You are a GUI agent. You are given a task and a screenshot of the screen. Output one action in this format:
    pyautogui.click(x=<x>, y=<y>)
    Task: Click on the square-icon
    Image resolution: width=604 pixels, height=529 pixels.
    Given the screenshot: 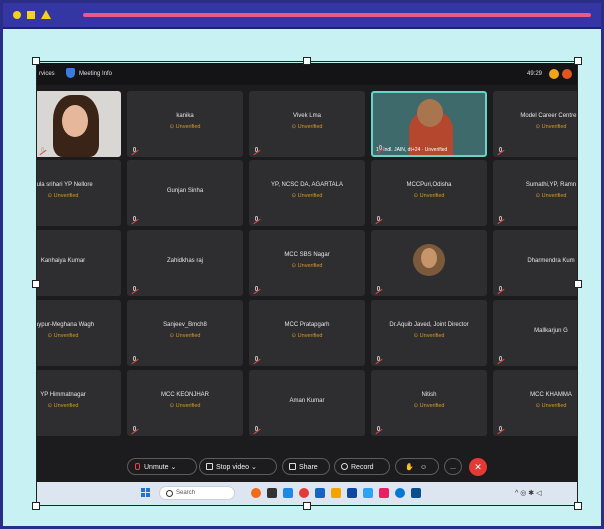 What is the action you would take?
    pyautogui.click(x=31, y=15)
    